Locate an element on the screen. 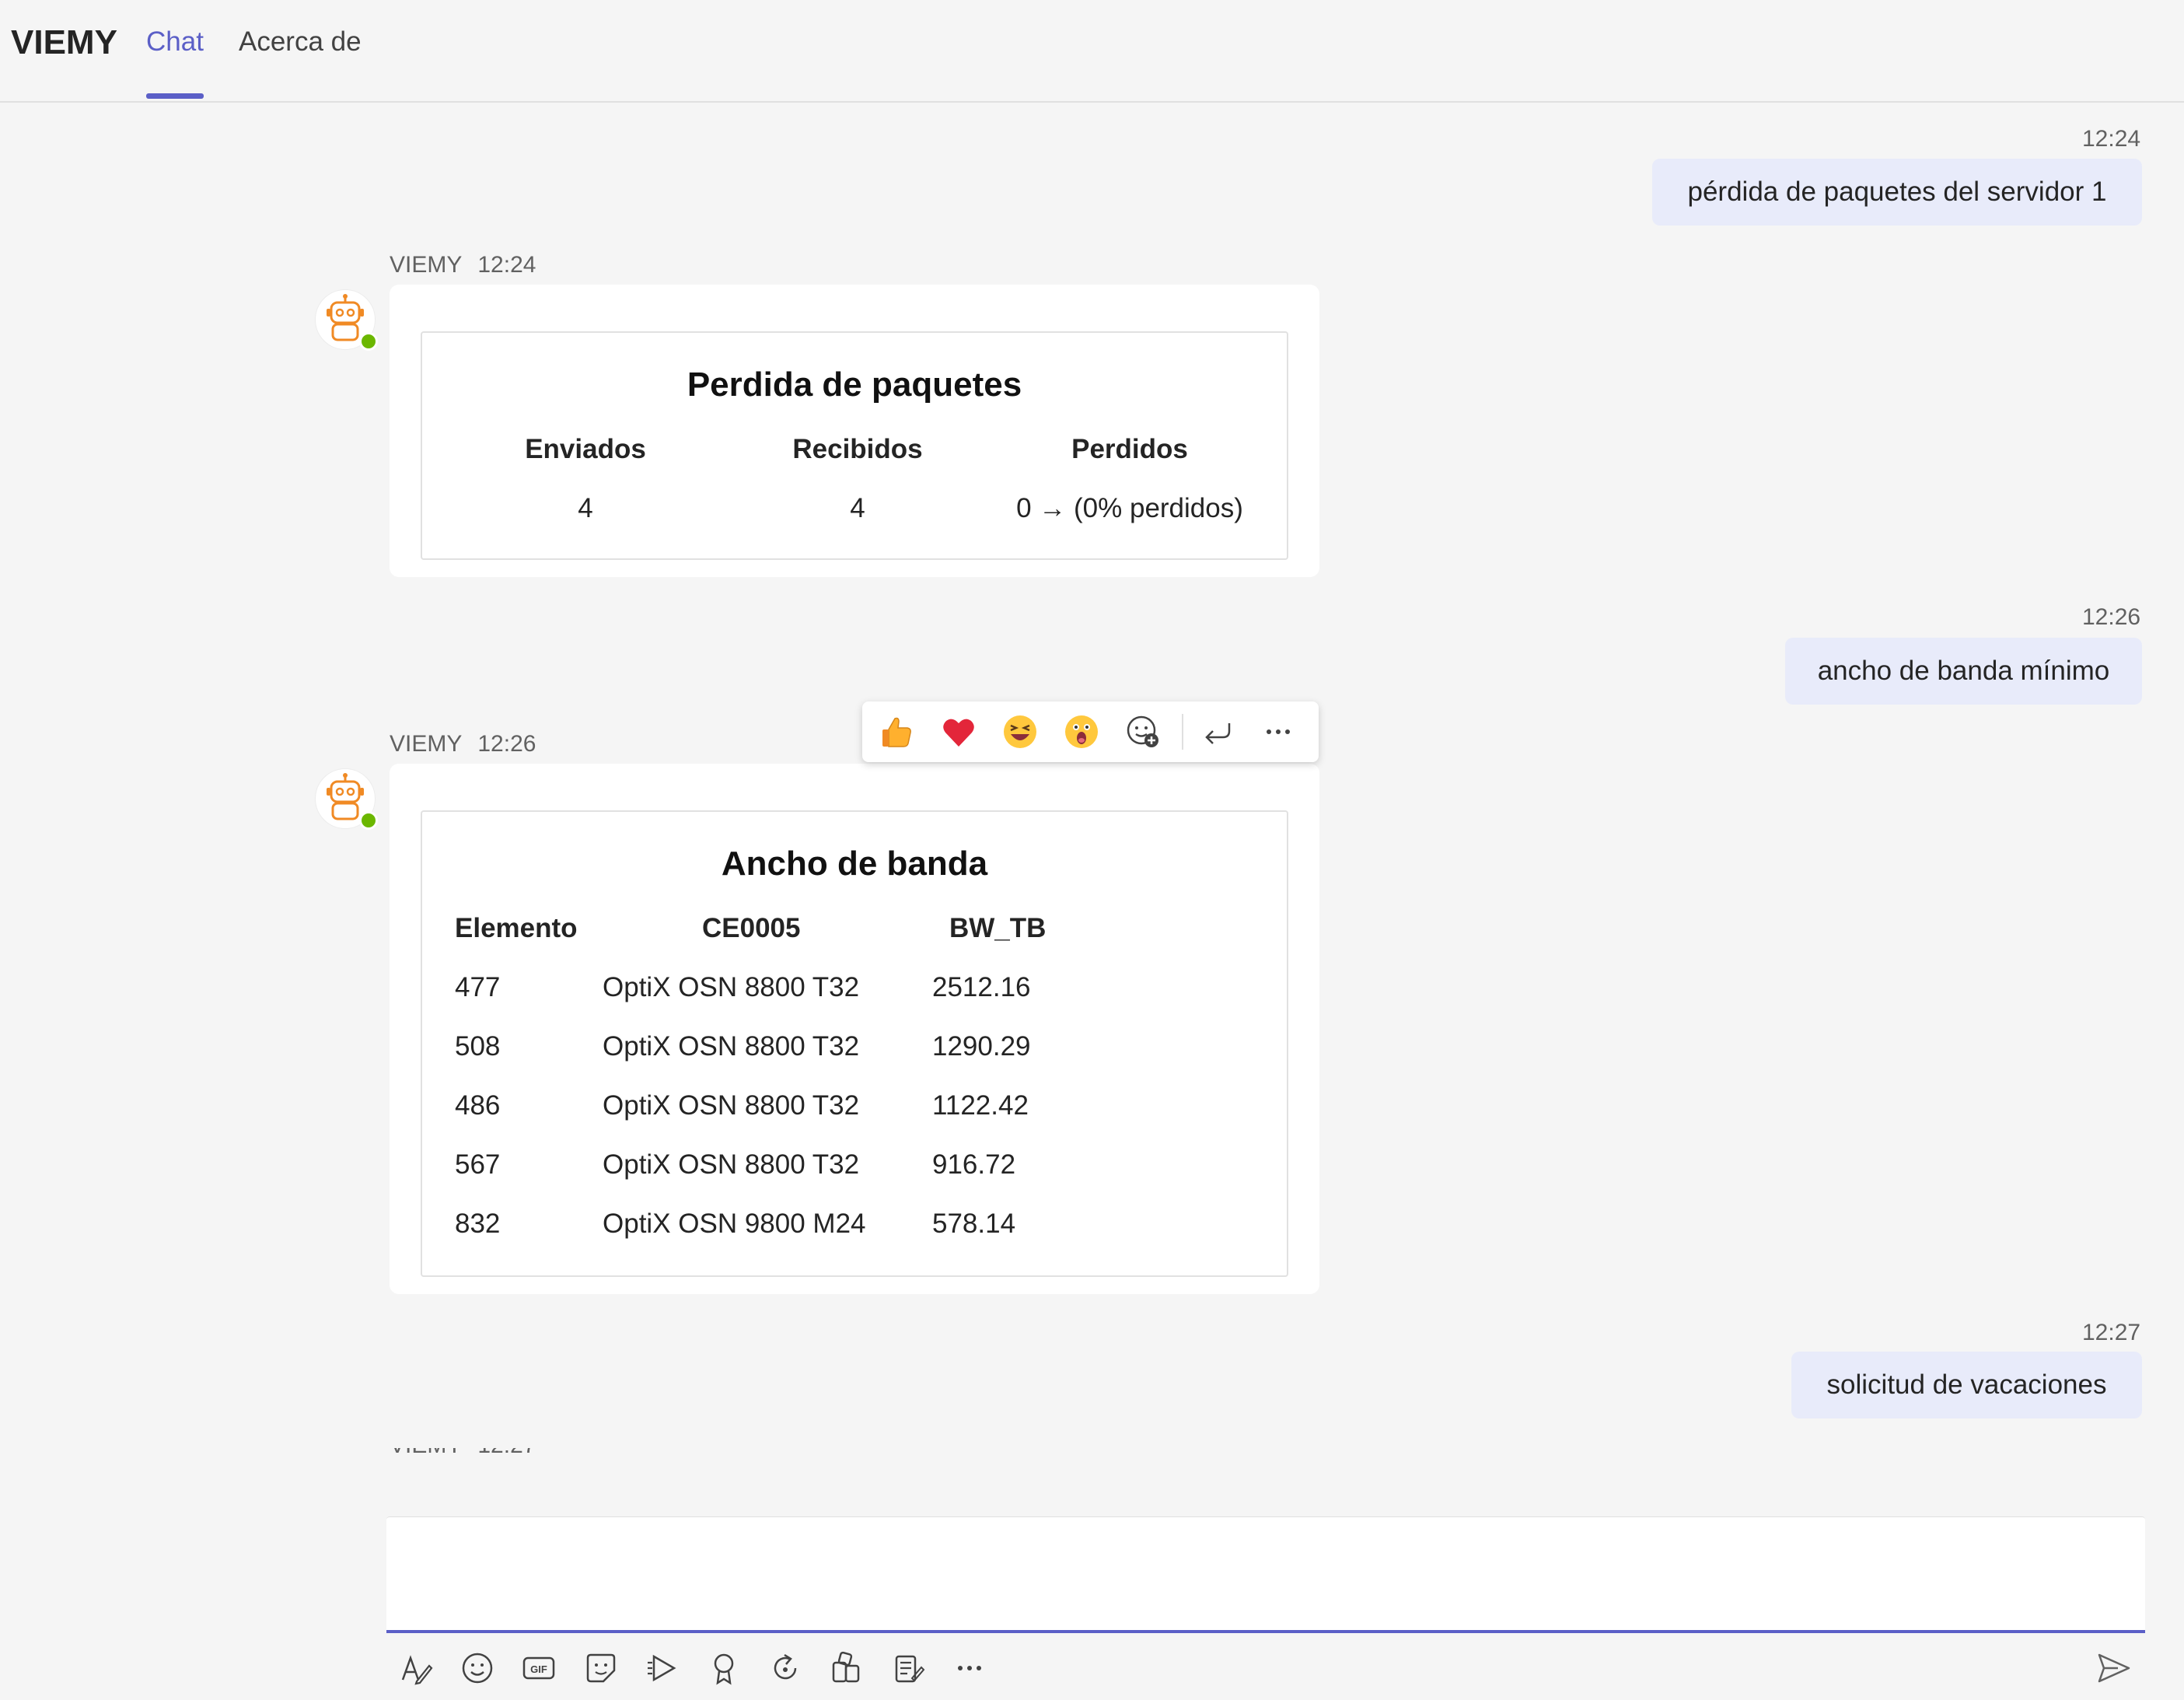  meet-now-icon is located at coordinates (662, 1669).